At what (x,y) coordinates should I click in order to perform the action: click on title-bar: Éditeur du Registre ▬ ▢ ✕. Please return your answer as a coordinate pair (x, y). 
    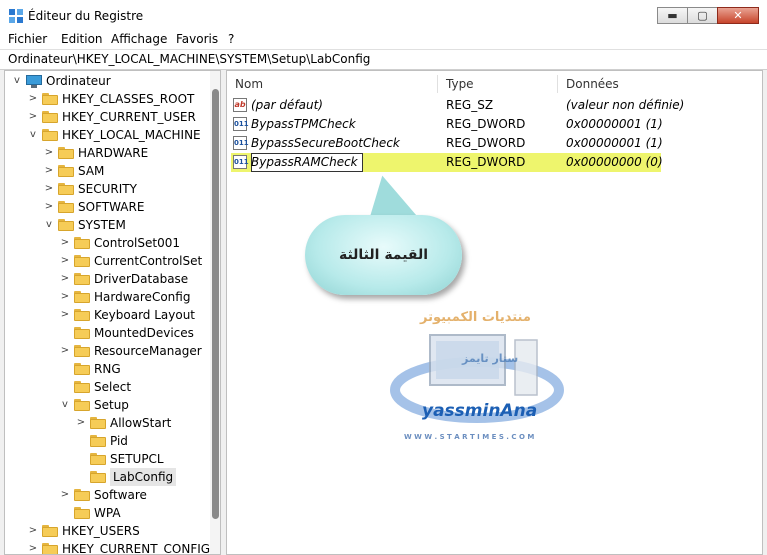
    Looking at the image, I should click on (383, 15).